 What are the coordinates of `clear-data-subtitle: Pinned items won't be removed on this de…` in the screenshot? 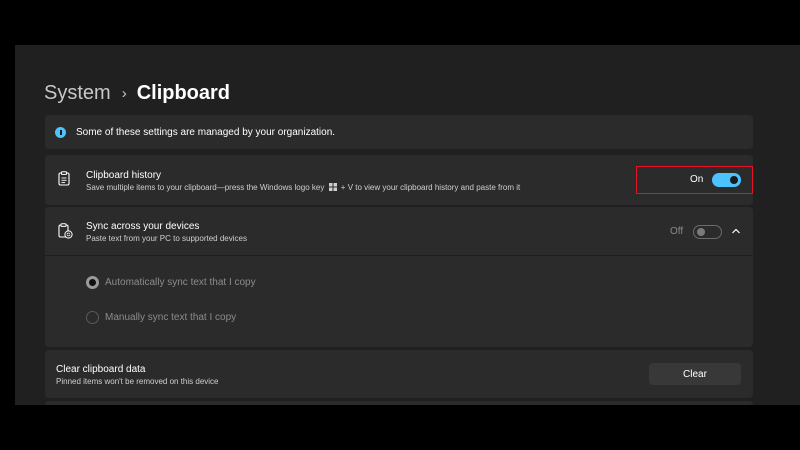 It's located at (137, 381).